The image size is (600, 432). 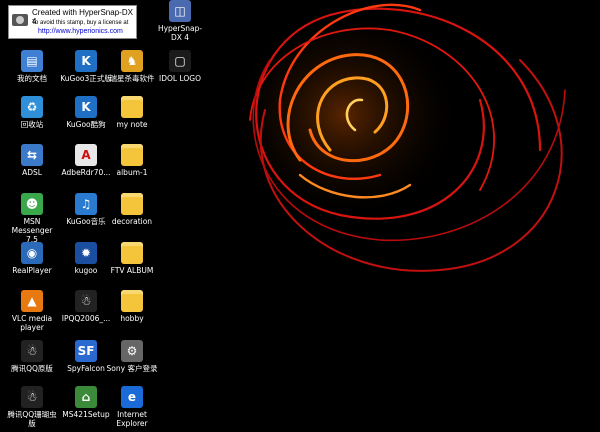 I want to click on desktop-icon: ♞ 瑞星杀毒软件, so click(x=132, y=66).